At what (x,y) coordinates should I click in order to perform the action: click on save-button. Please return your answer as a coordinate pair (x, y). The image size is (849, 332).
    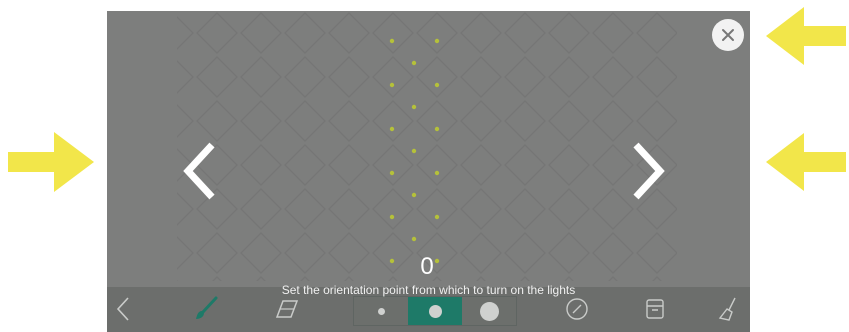
    Looking at the image, I should click on (655, 309).